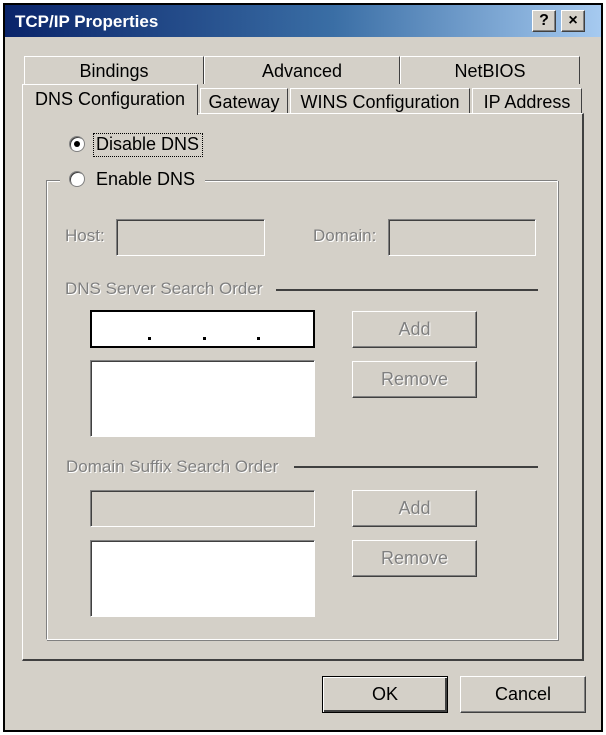 This screenshot has width=606, height=735. I want to click on disable-dns-label: Disable DNS, so click(147, 144).